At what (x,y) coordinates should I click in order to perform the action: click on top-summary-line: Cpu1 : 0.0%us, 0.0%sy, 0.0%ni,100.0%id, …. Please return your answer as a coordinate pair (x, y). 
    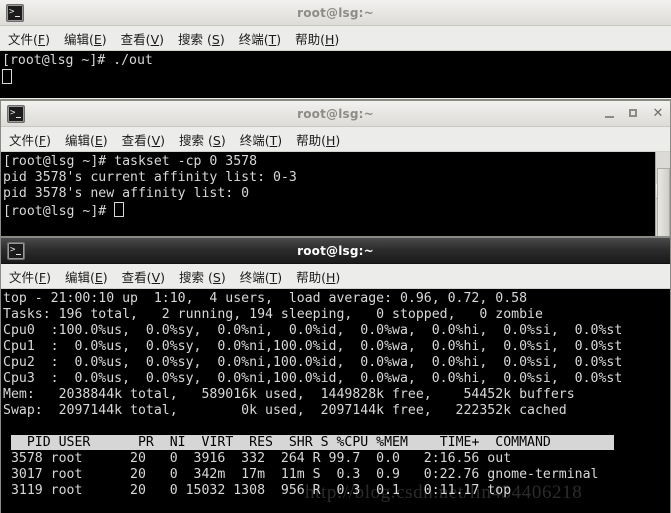
    Looking at the image, I should click on (313, 346).